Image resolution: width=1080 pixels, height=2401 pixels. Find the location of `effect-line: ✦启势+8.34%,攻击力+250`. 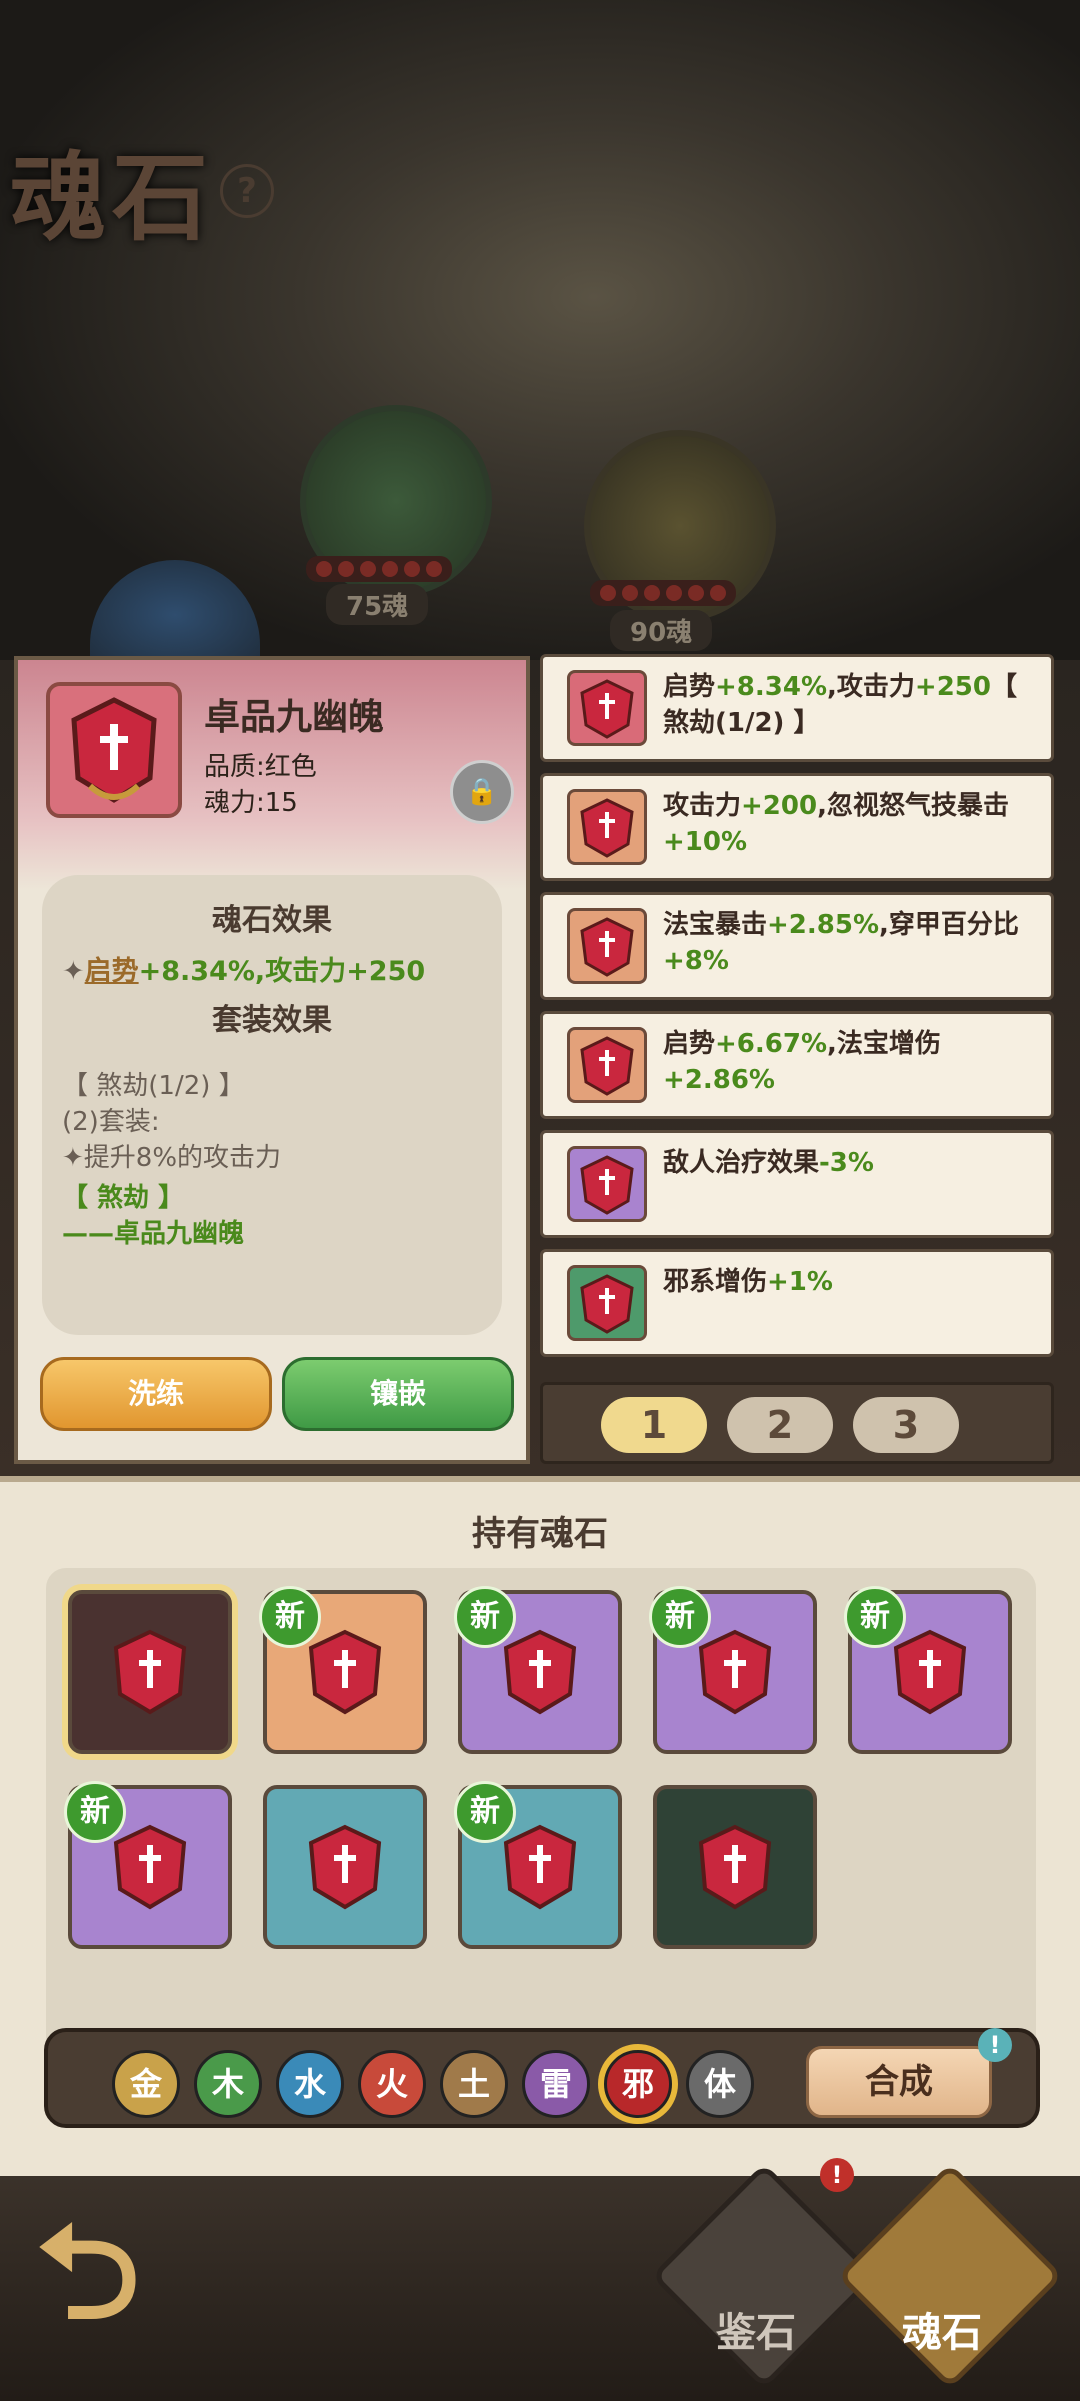

effect-line: ✦启势+8.34%,攻击力+250 is located at coordinates (243, 968).